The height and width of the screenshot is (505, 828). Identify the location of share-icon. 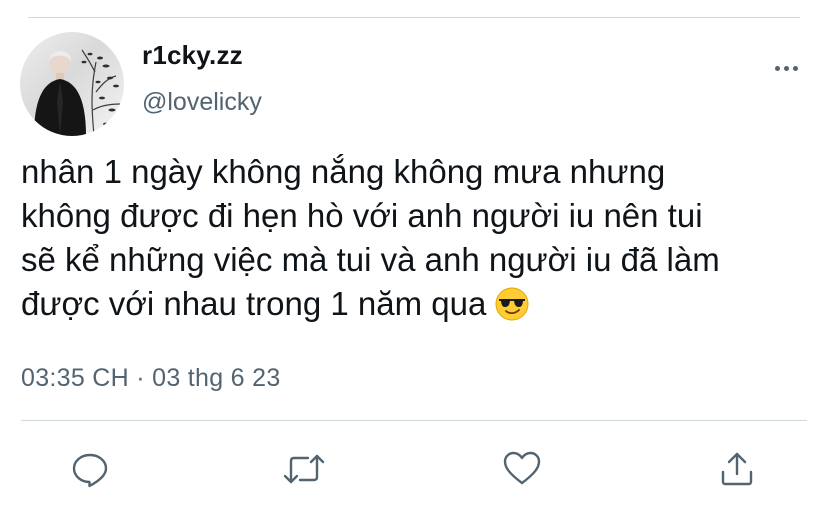
(737, 469).